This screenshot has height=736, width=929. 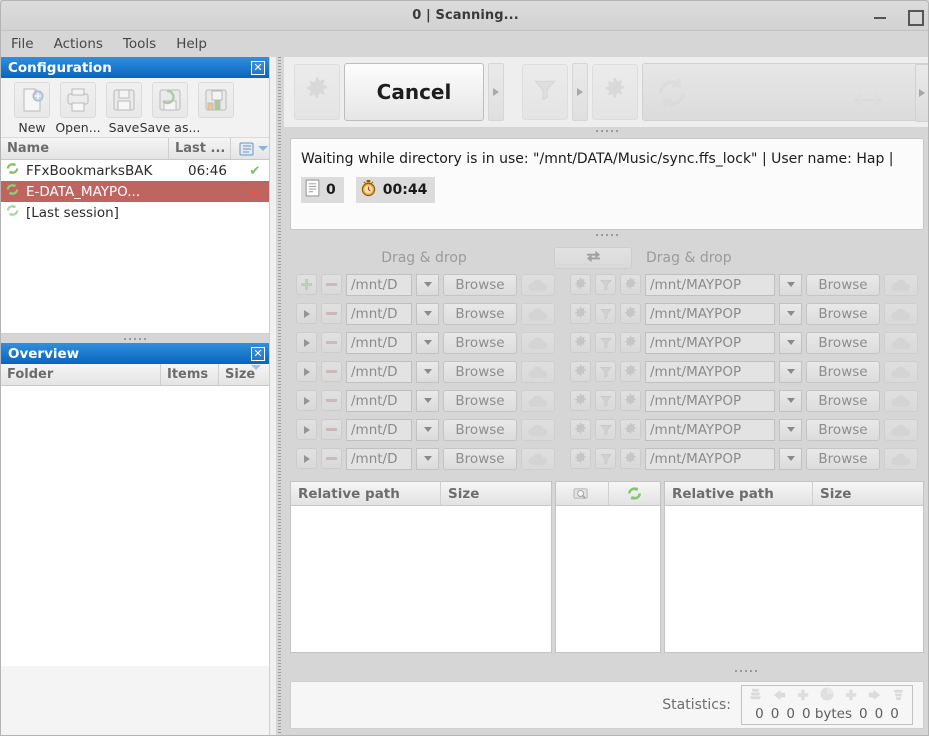 I want to click on status-splitter, so click(x=606, y=235).